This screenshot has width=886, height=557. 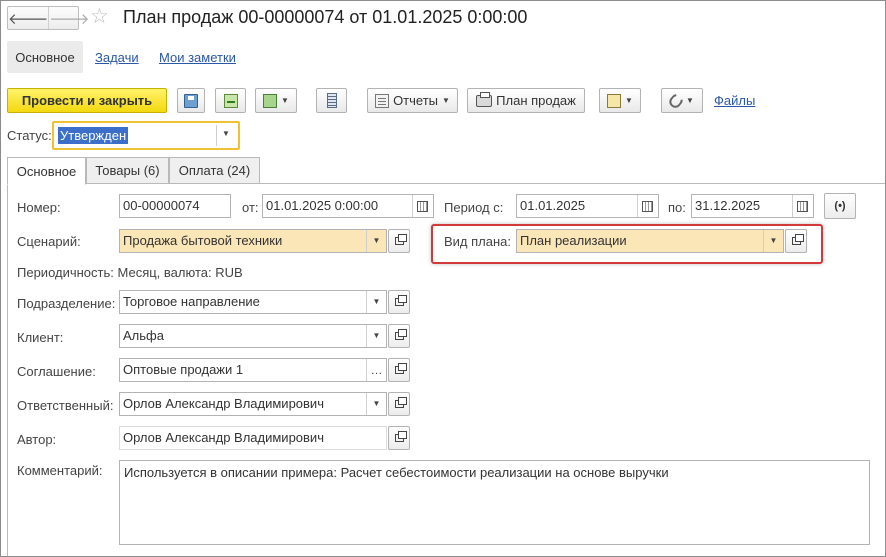 I want to click on period-to-label: по:, so click(x=677, y=207).